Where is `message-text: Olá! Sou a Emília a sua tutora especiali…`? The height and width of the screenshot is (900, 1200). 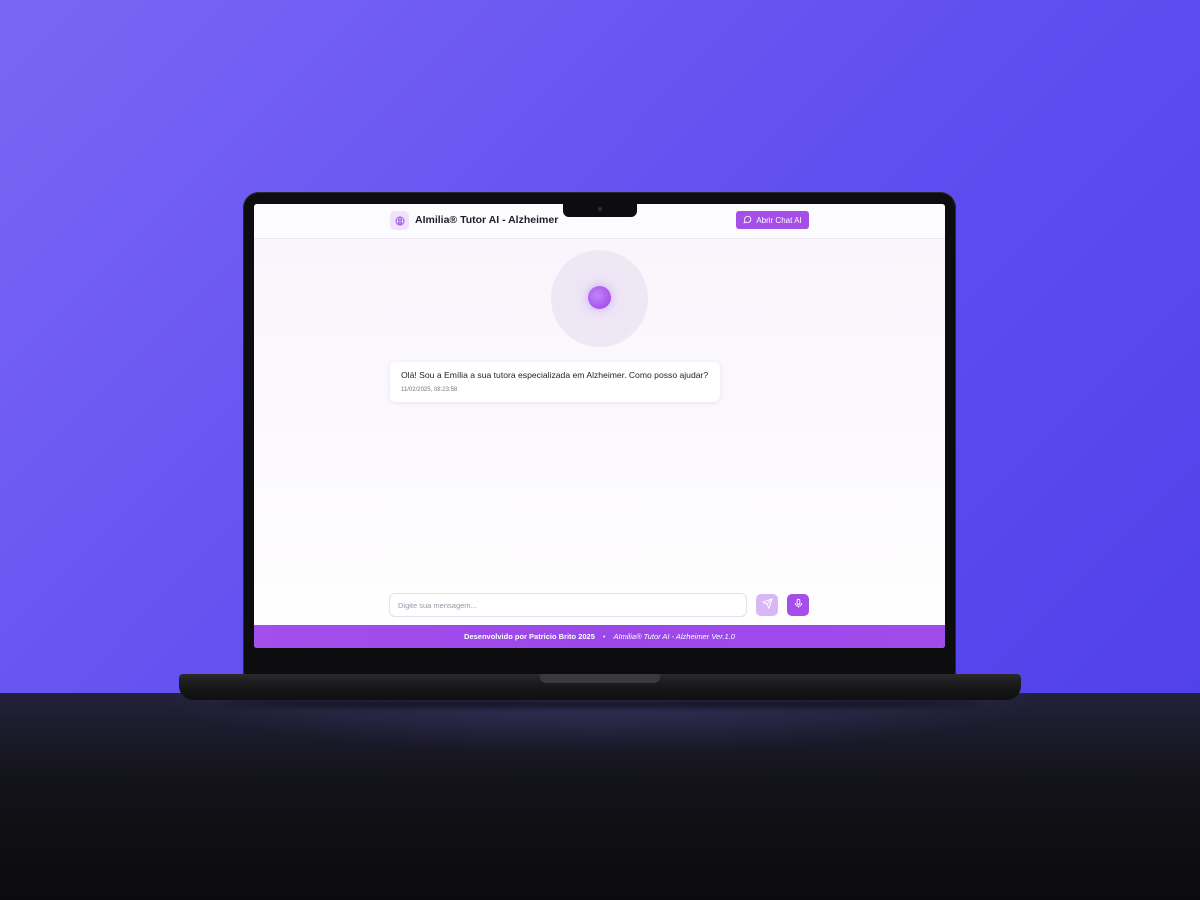 message-text: Olá! Sou a Emília a sua tutora especiali… is located at coordinates (555, 375).